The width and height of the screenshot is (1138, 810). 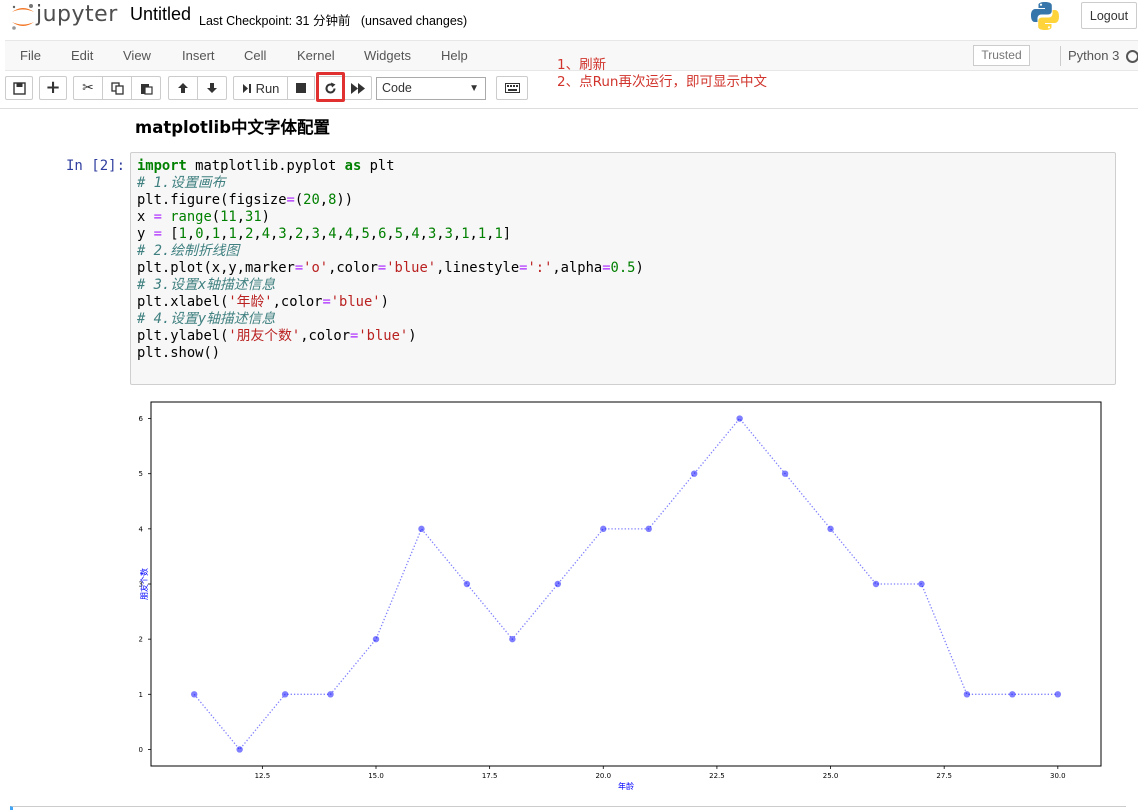 What do you see at coordinates (1094, 55) in the screenshot?
I see `kernel-name: Python 3` at bounding box center [1094, 55].